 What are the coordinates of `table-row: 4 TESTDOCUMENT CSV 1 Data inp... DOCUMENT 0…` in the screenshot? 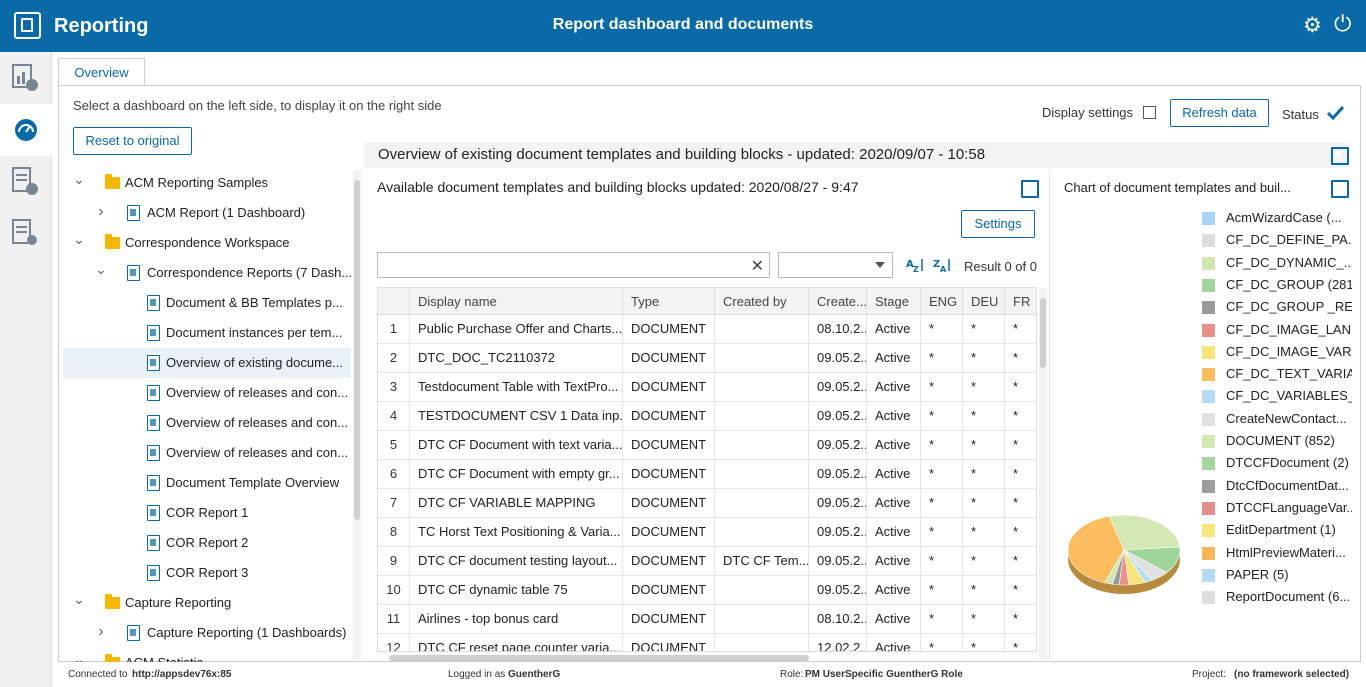 It's located at (707, 416).